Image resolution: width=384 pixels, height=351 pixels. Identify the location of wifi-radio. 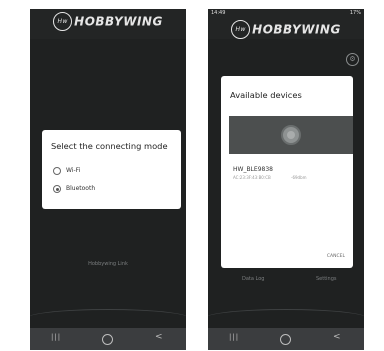
(57, 171).